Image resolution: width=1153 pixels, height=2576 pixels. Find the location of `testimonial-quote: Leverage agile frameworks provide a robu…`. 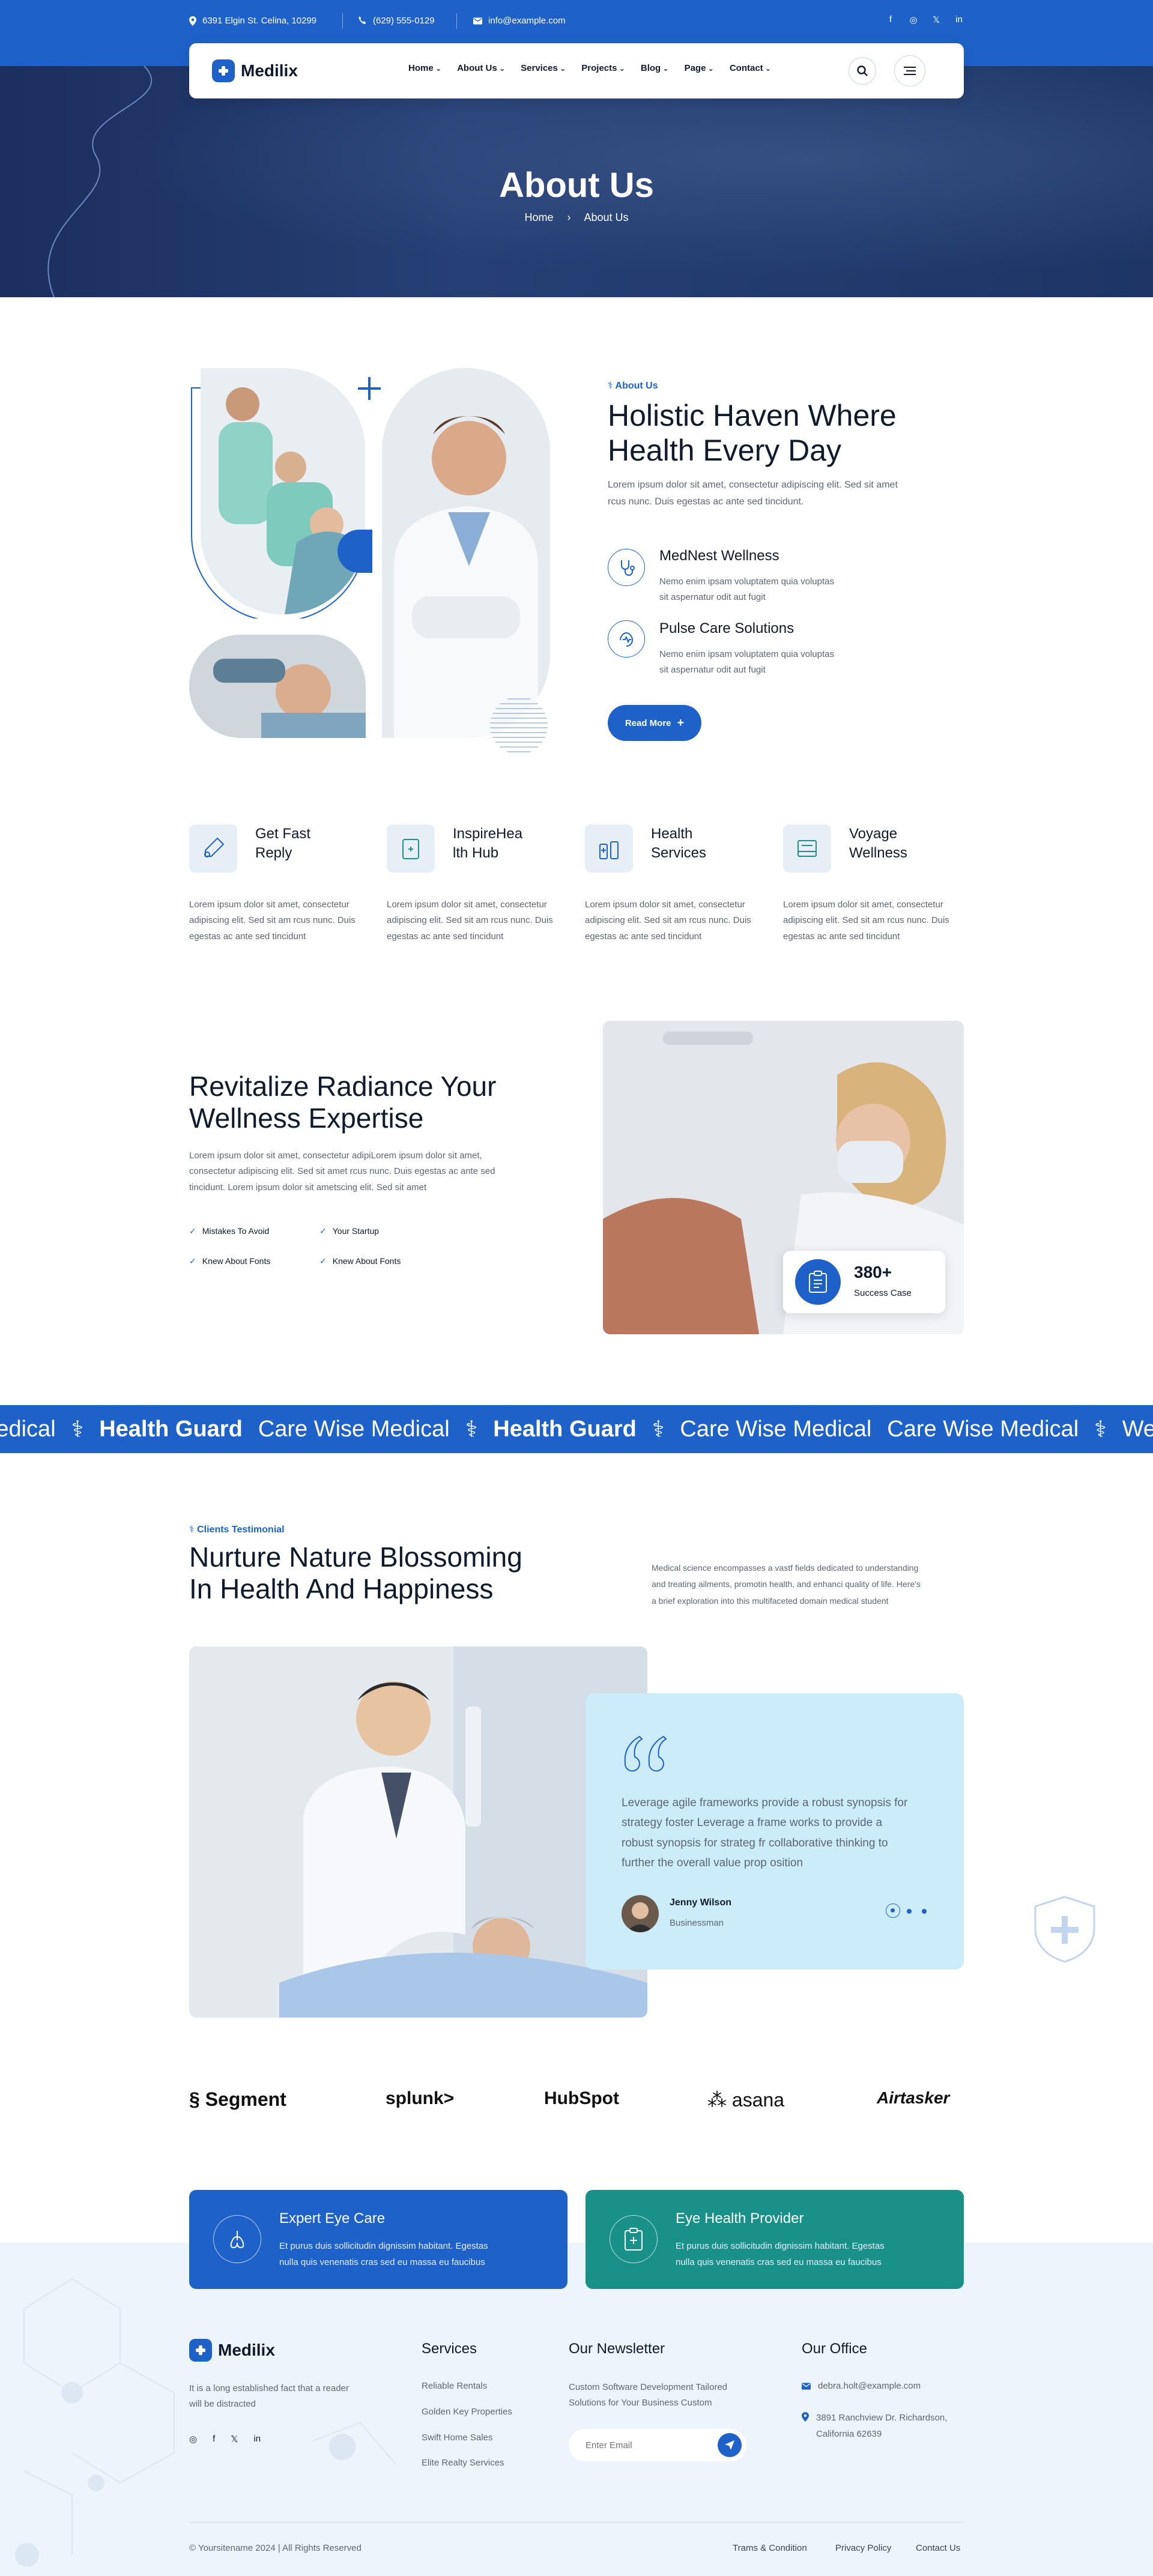

testimonial-quote: Leverage agile frameworks provide a robu… is located at coordinates (764, 1833).